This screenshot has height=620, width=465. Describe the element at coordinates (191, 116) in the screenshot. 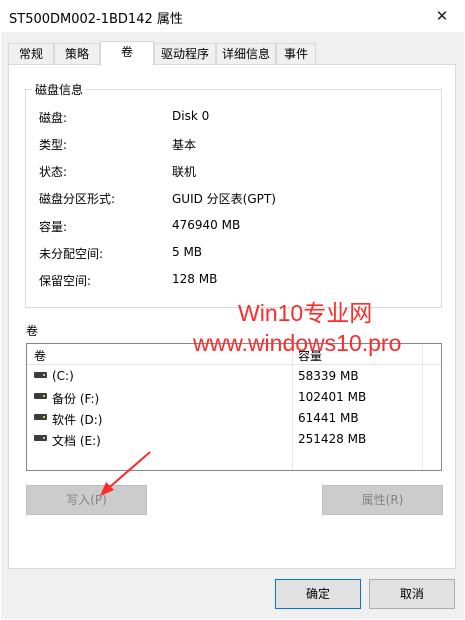

I see `disk-value: Disk 0` at that location.